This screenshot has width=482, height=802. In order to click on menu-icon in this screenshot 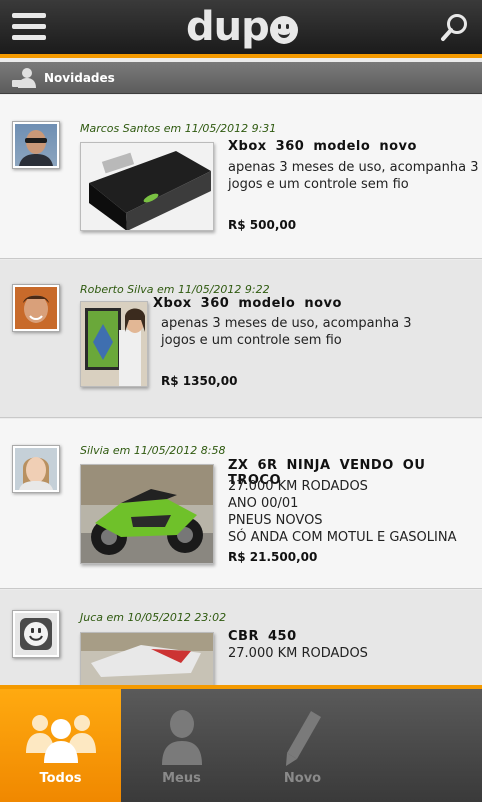, I will do `click(29, 28)`.